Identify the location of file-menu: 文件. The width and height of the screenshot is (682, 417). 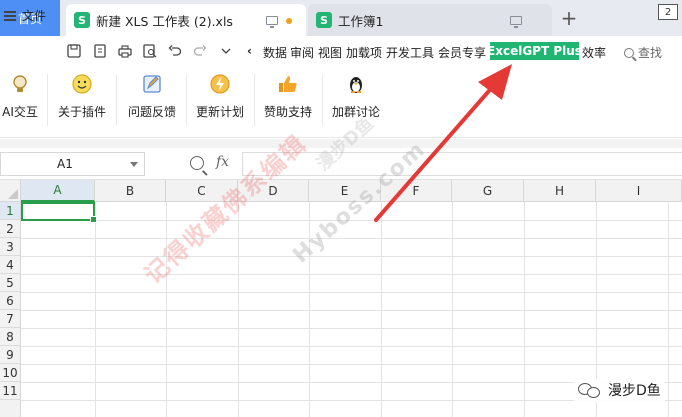
(25, 15).